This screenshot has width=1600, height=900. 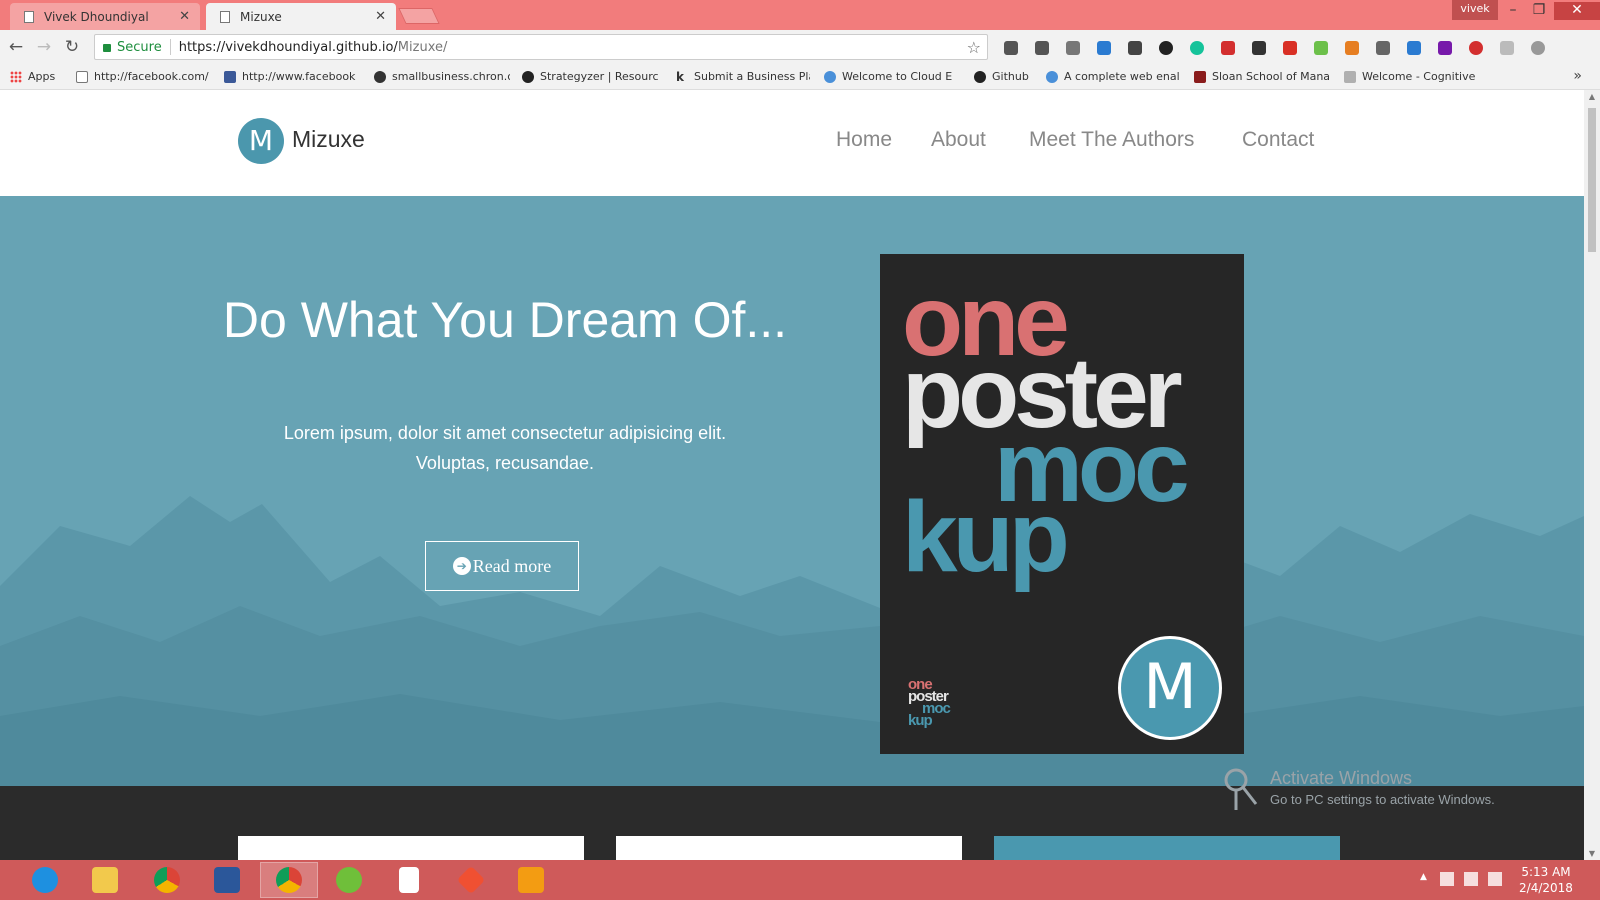 What do you see at coordinates (1447, 879) in the screenshot?
I see `flag-icon` at bounding box center [1447, 879].